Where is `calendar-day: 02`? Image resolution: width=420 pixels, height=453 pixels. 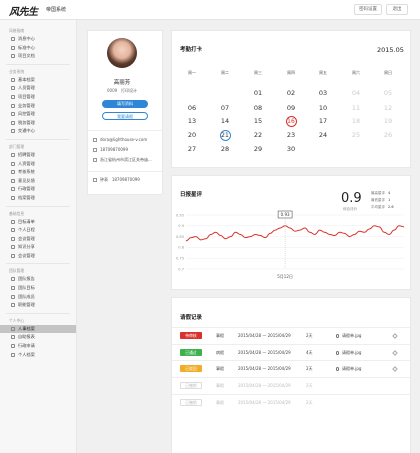
calendar-day: 02 is located at coordinates (291, 93).